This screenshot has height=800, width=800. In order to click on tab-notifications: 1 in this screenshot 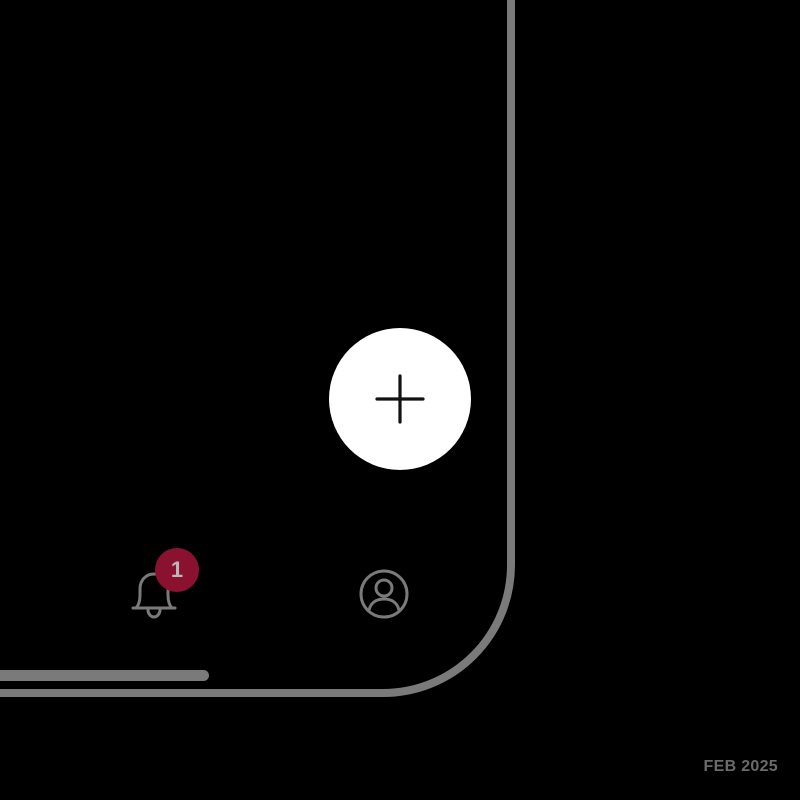, I will do `click(161, 585)`.